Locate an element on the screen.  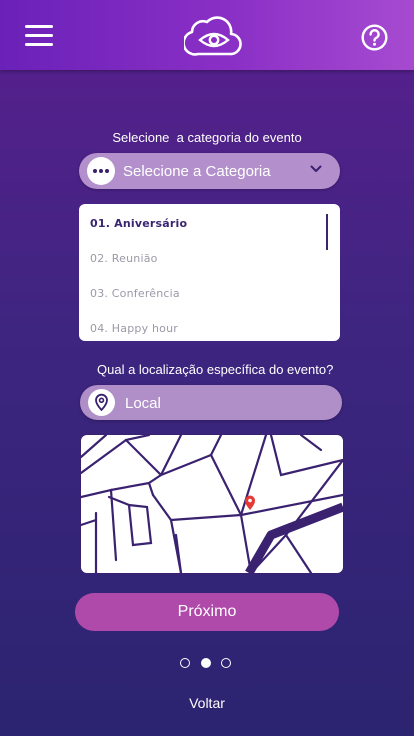
list-item: 02. Reunião is located at coordinates (124, 258).